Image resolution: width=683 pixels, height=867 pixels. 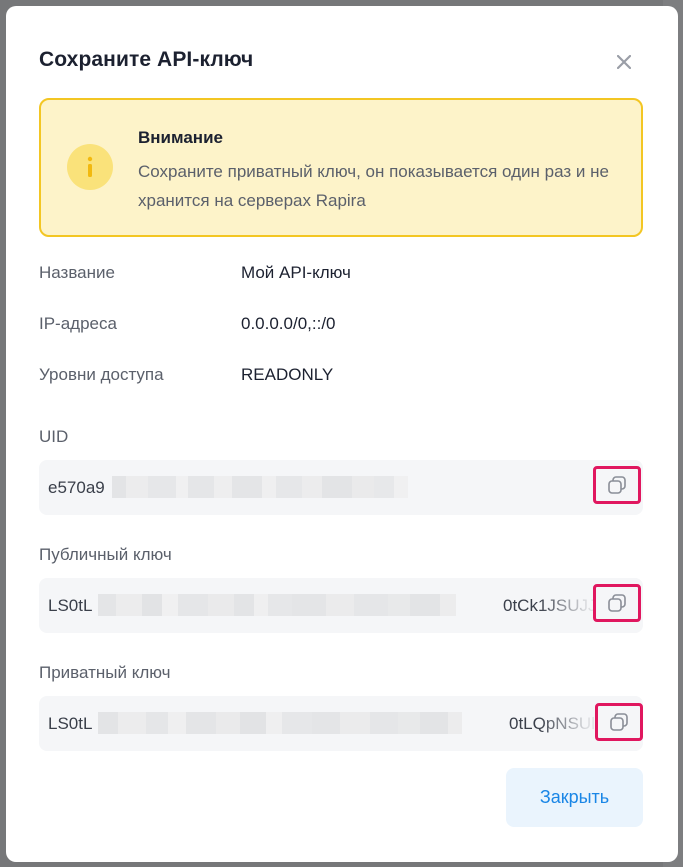 What do you see at coordinates (76, 487) in the screenshot?
I see `uid-value-visible: e570a9` at bounding box center [76, 487].